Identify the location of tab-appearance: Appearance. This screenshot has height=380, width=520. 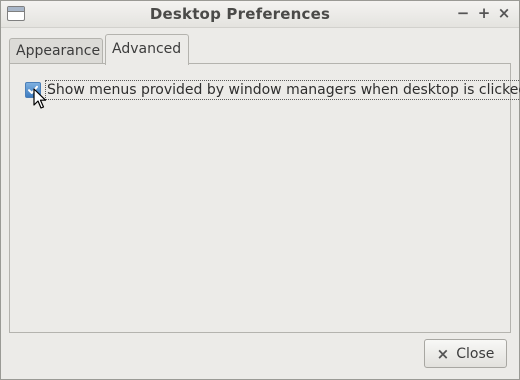
(56, 51).